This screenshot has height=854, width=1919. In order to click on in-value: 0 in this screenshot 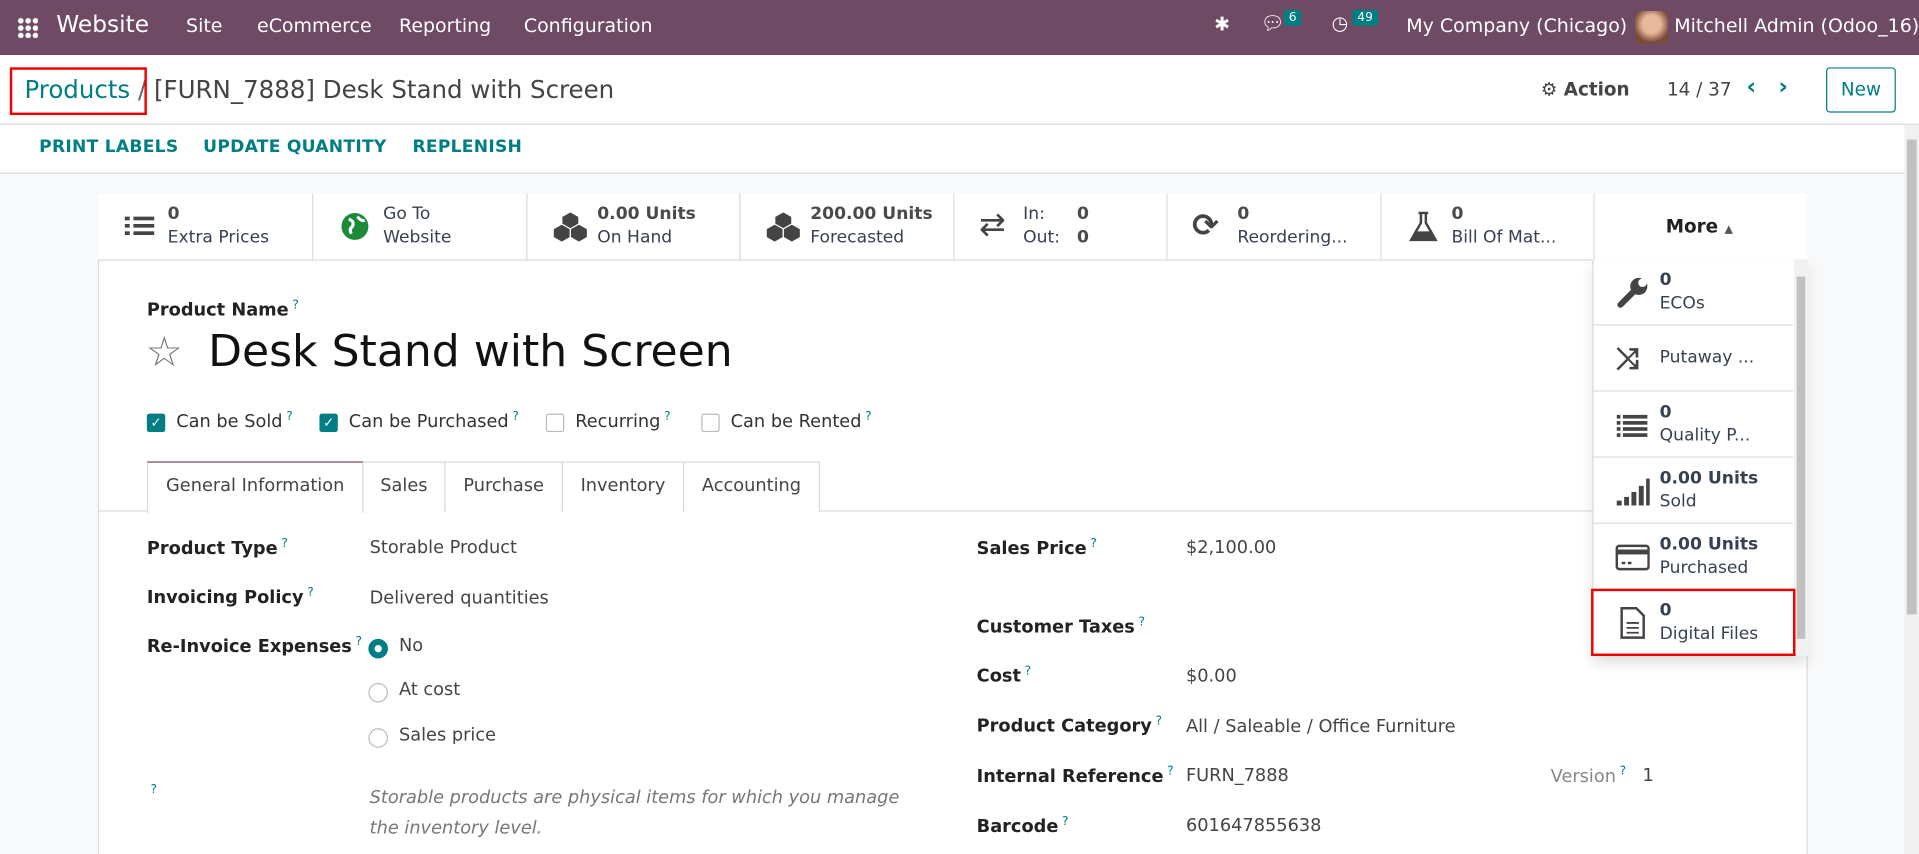, I will do `click(1083, 214)`.